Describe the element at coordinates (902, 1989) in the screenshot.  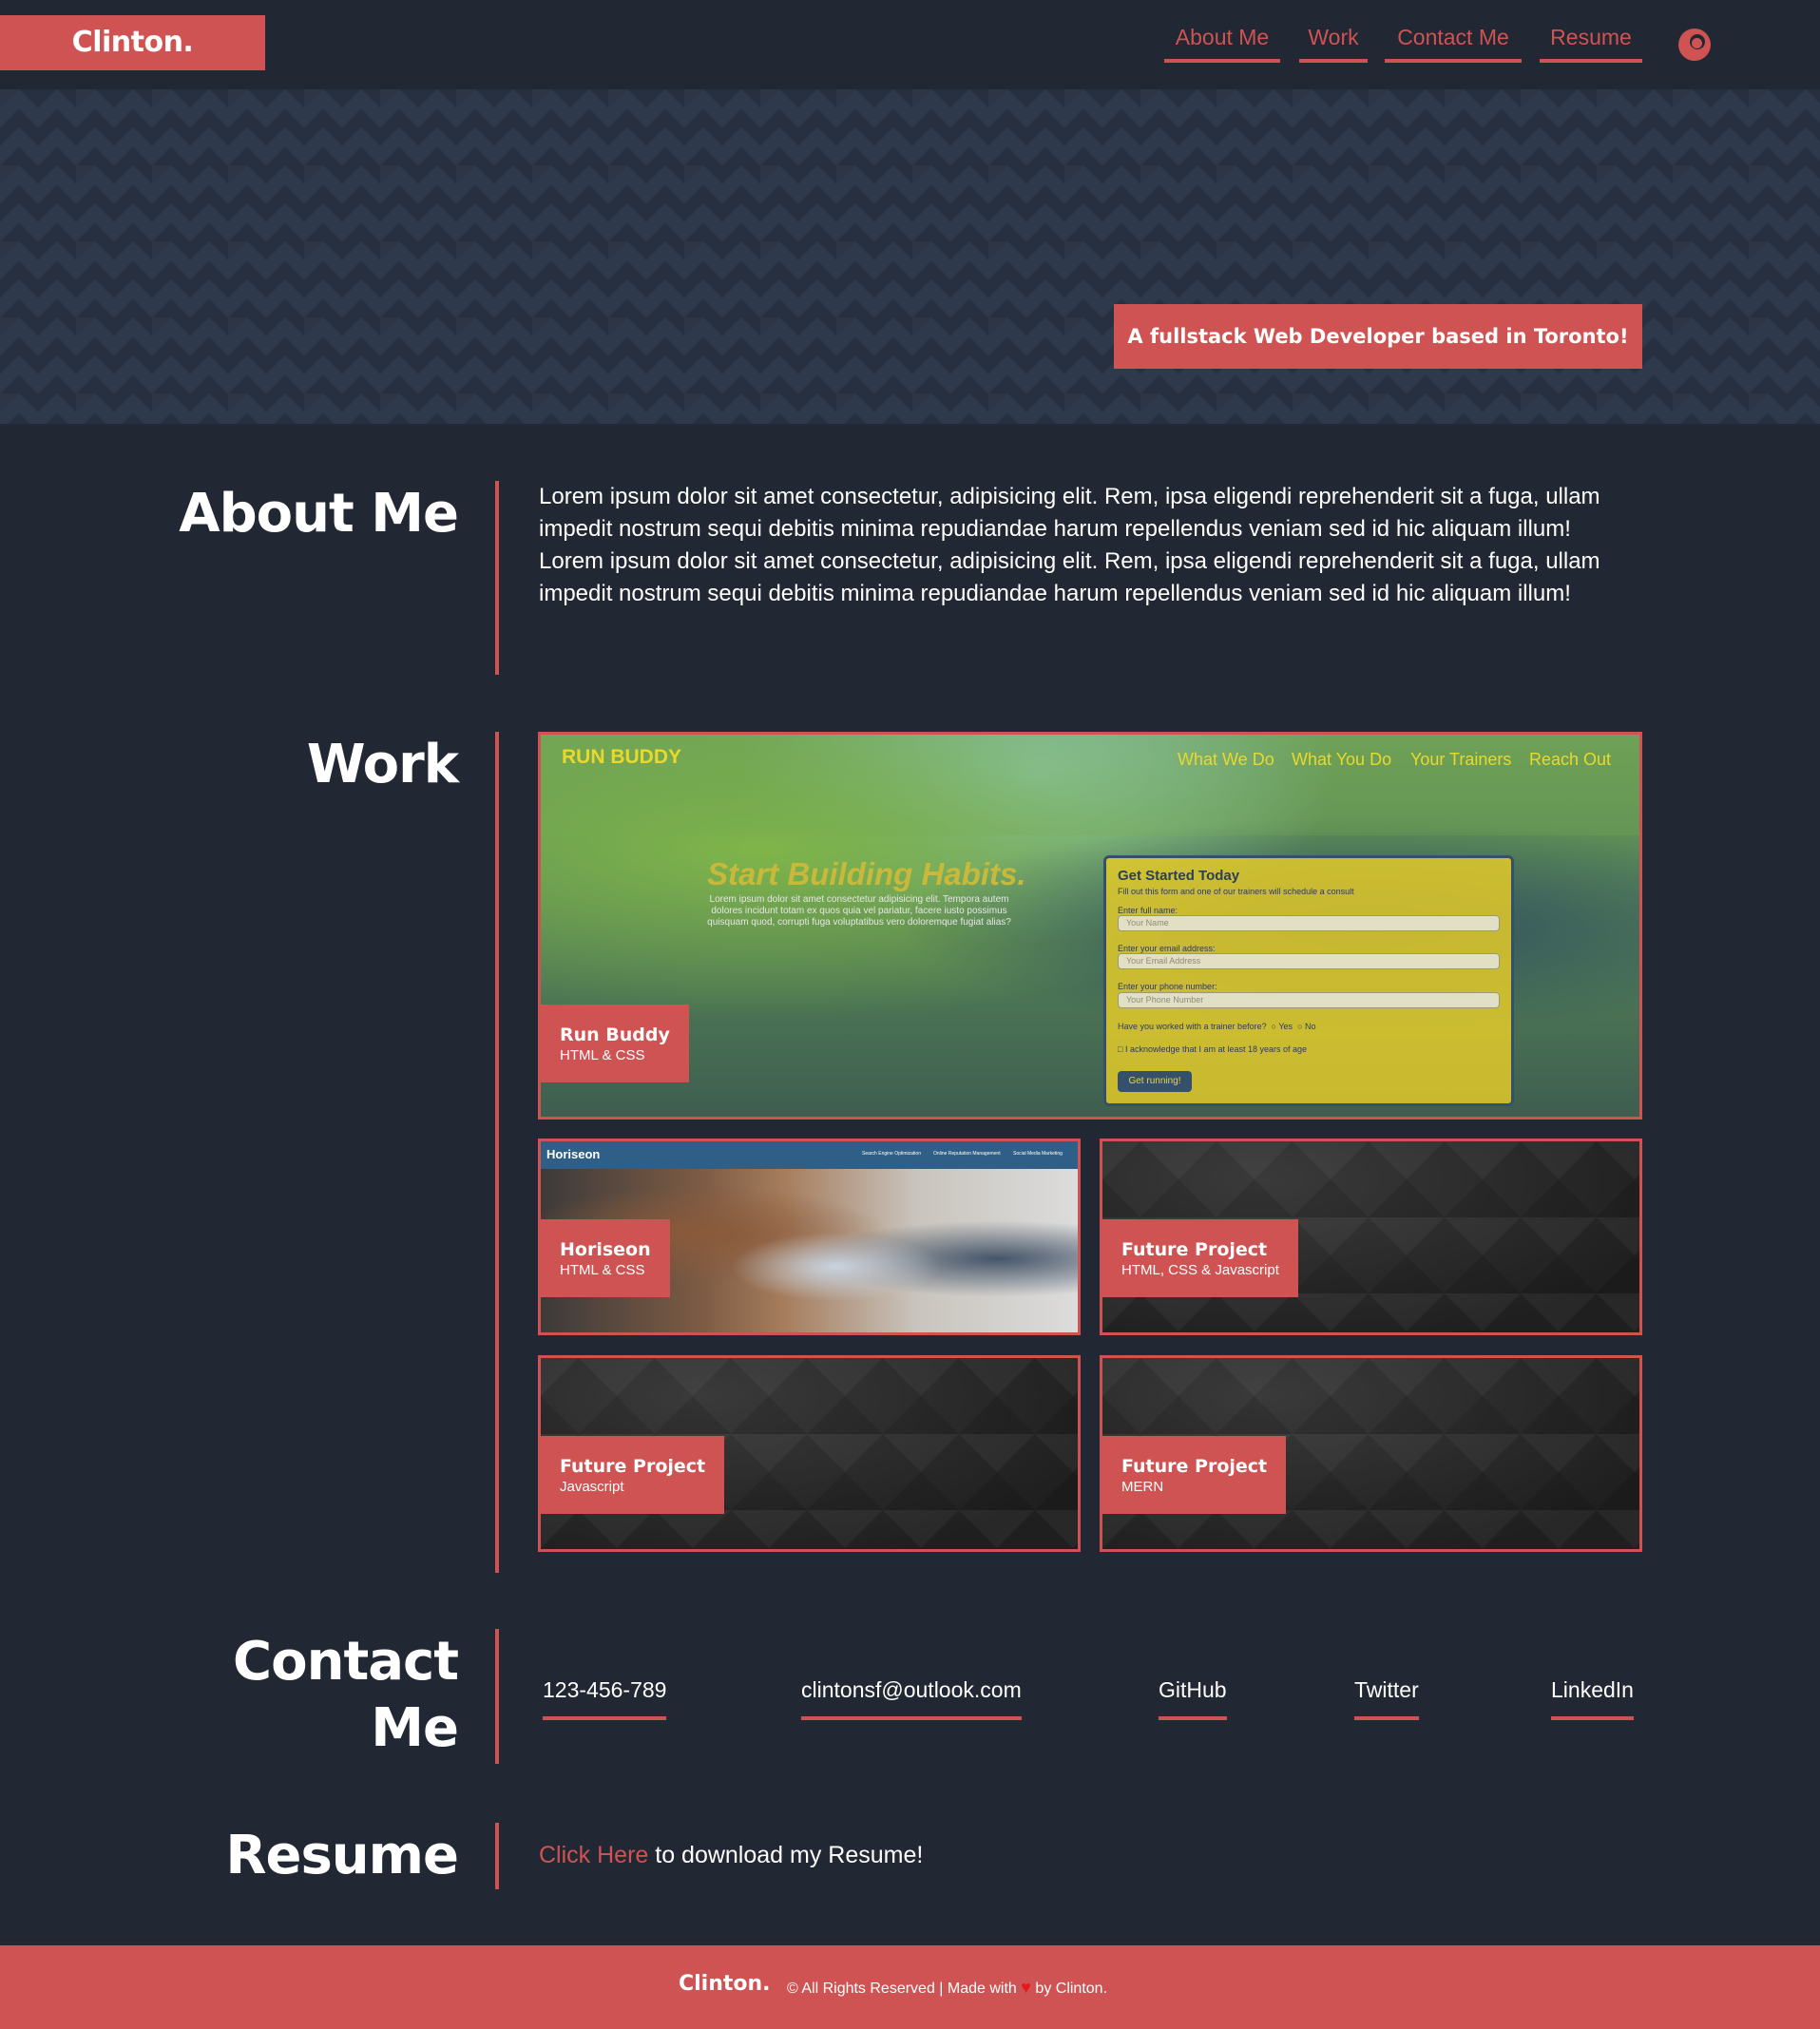
I see `footer-text-before: © All Rights Reserved | Made with` at that location.